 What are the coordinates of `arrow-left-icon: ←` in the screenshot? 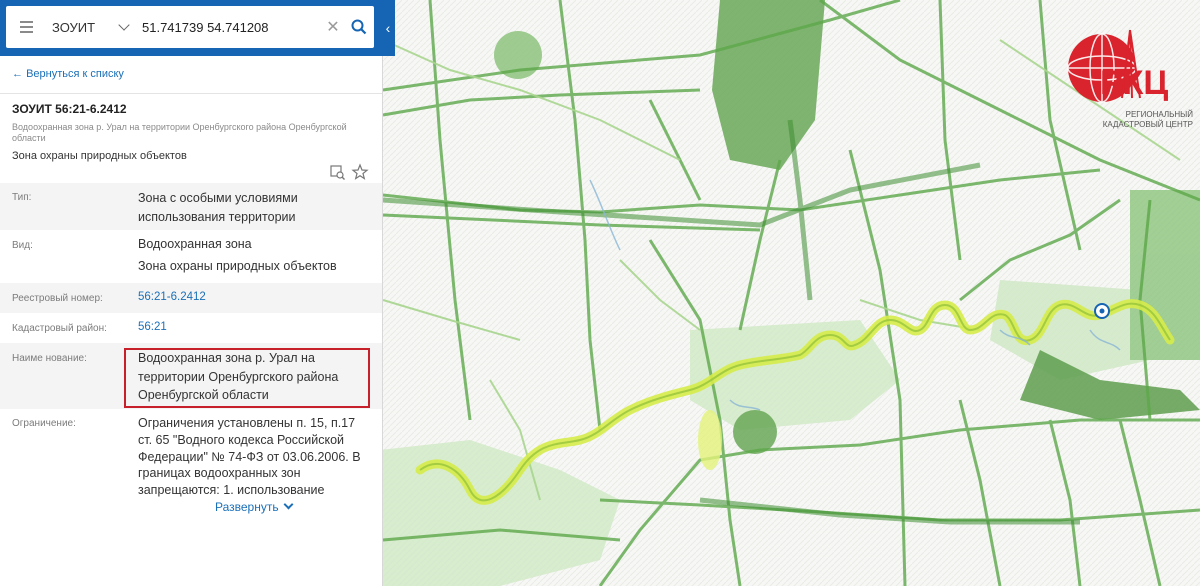 It's located at (19, 74).